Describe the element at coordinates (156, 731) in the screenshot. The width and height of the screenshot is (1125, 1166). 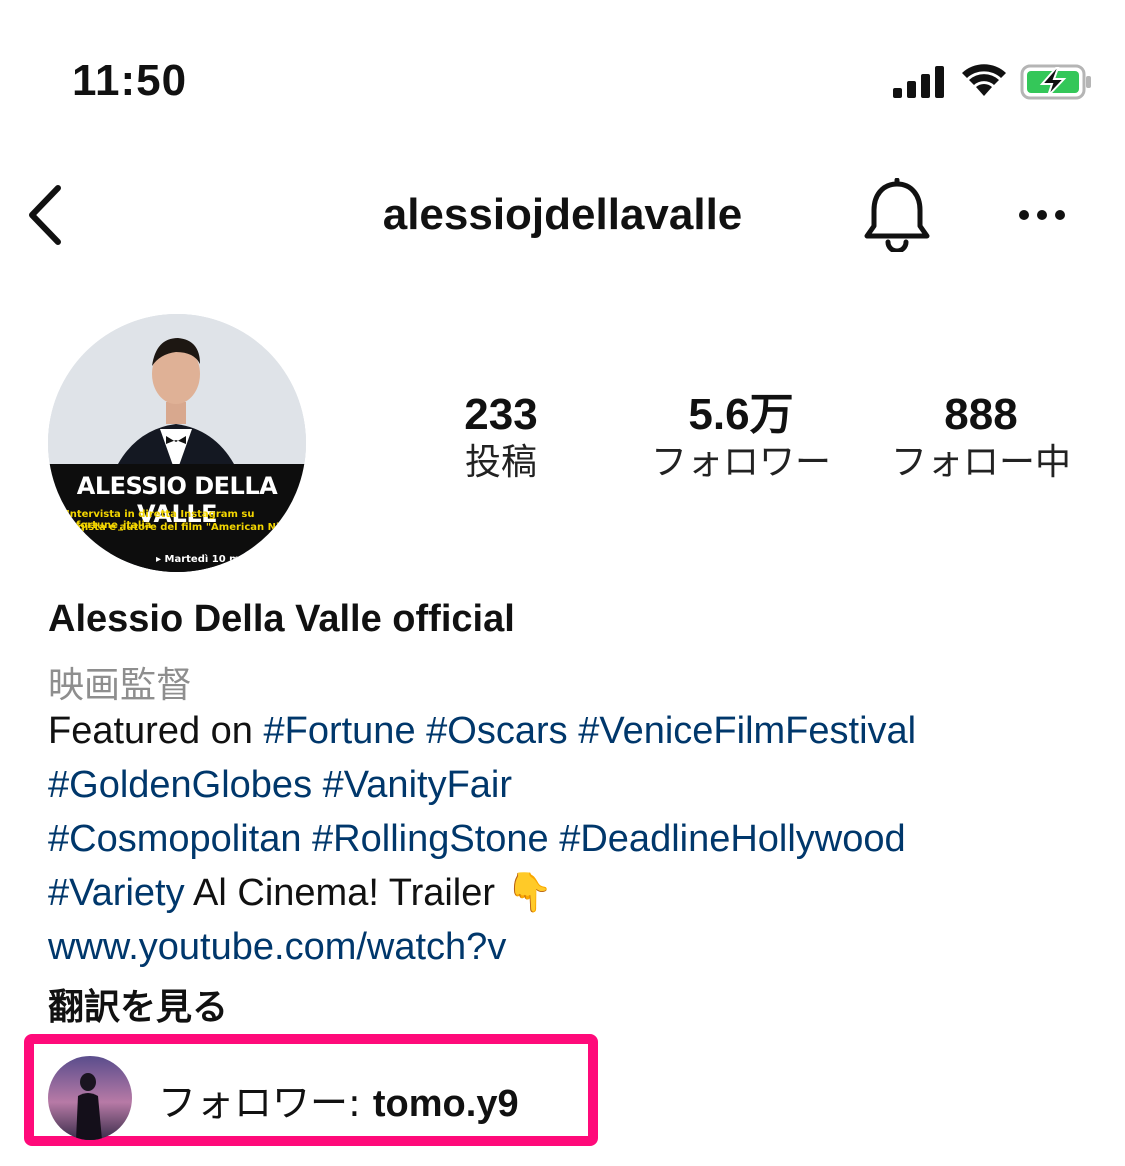
I see `bio-text: Featured on` at that location.